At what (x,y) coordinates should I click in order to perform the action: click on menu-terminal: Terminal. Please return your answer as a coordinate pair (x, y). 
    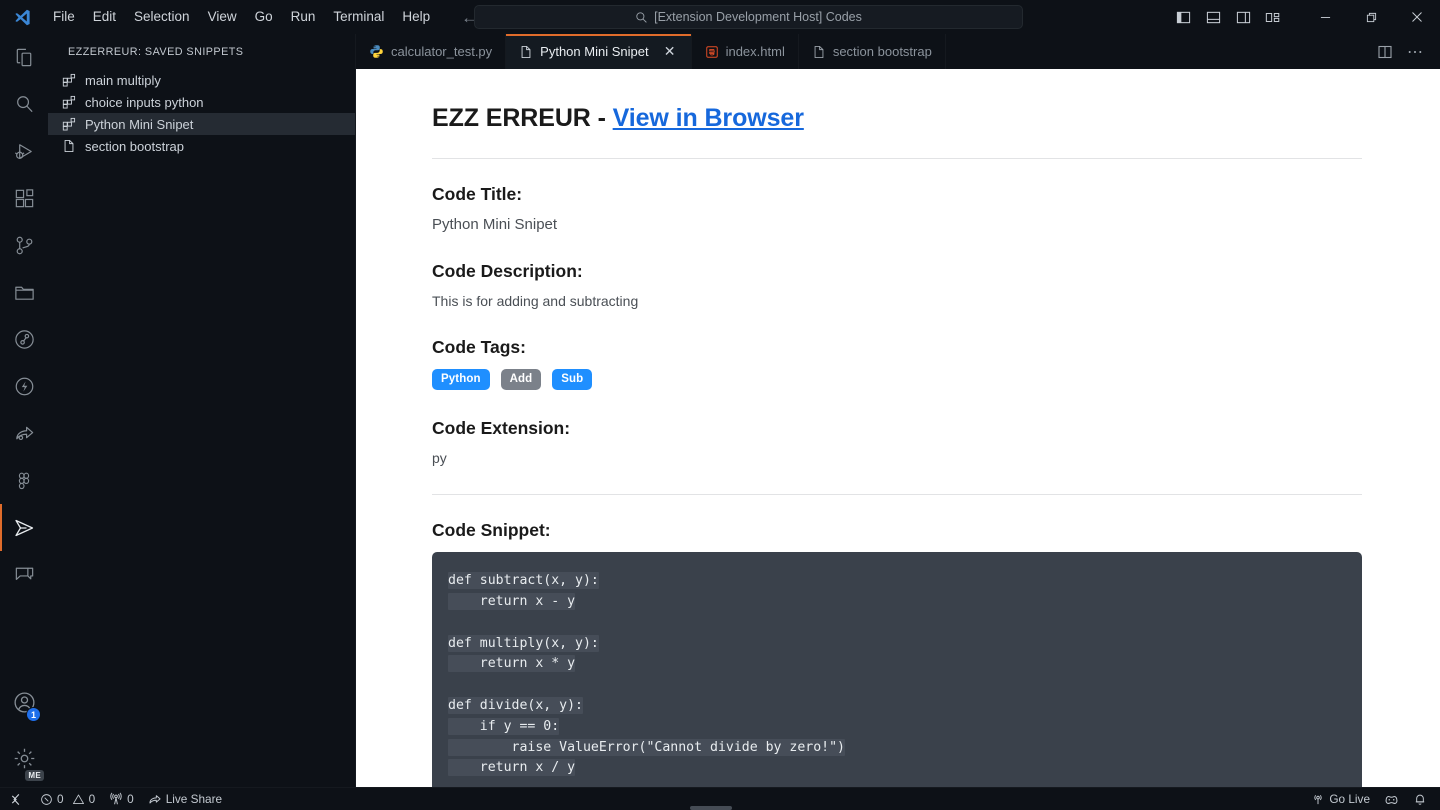
    Looking at the image, I should click on (358, 17).